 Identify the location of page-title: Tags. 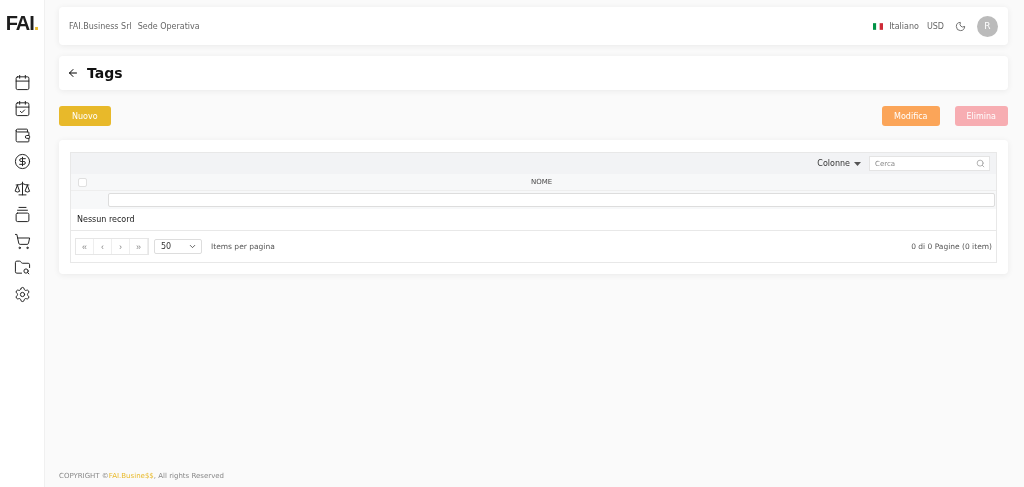
(105, 73).